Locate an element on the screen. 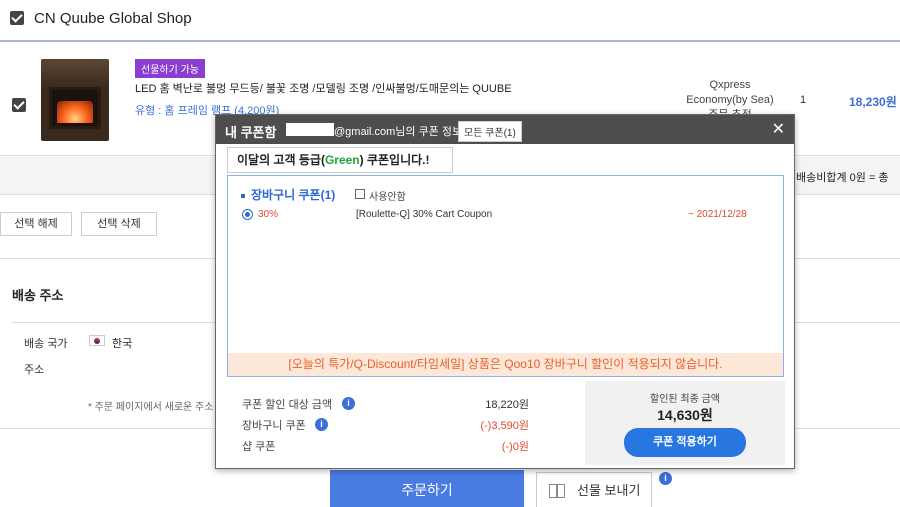 Image resolution: width=900 pixels, height=507 pixels. final-amount-label: 할인된 최종 금액 is located at coordinates (685, 399).